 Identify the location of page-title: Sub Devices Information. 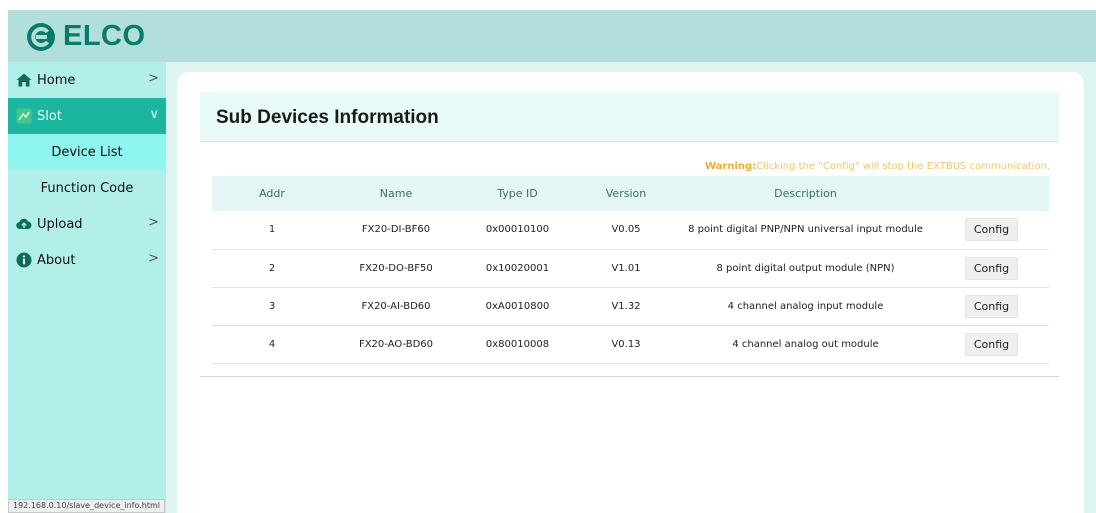
(327, 117).